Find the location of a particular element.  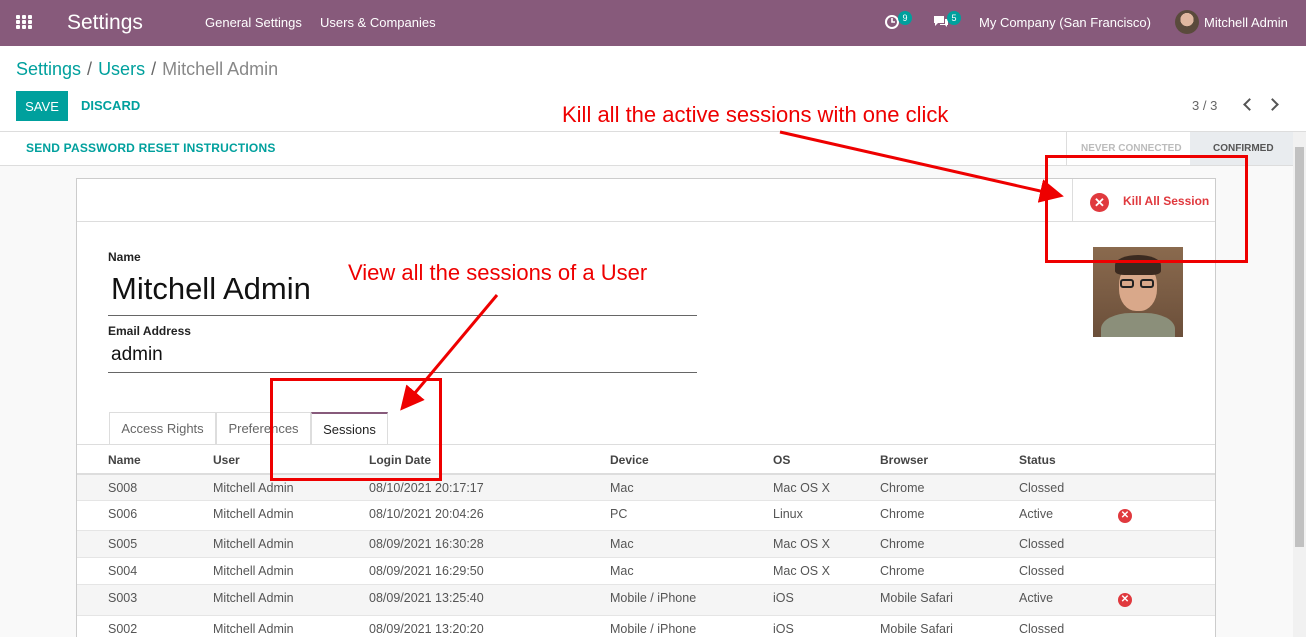

arrow-to-kill-button is located at coordinates (921, 166).